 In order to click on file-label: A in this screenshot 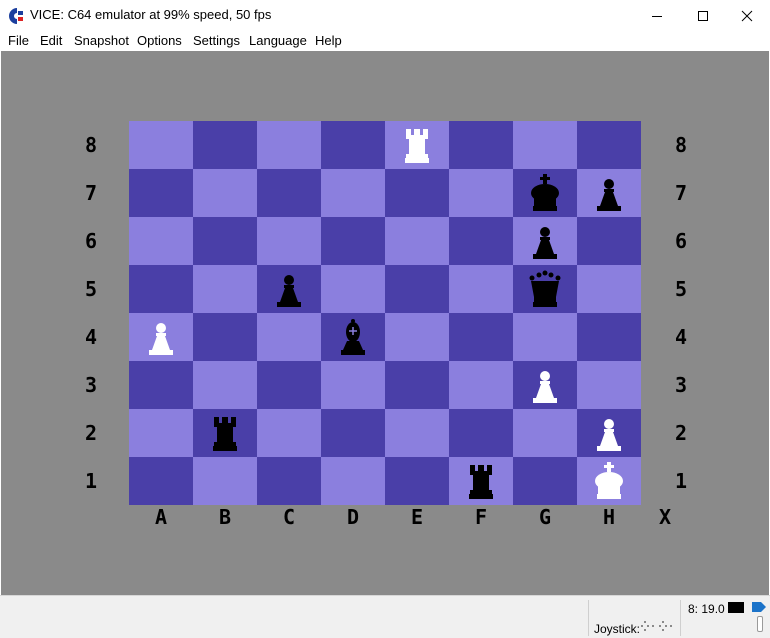, I will do `click(161, 517)`.